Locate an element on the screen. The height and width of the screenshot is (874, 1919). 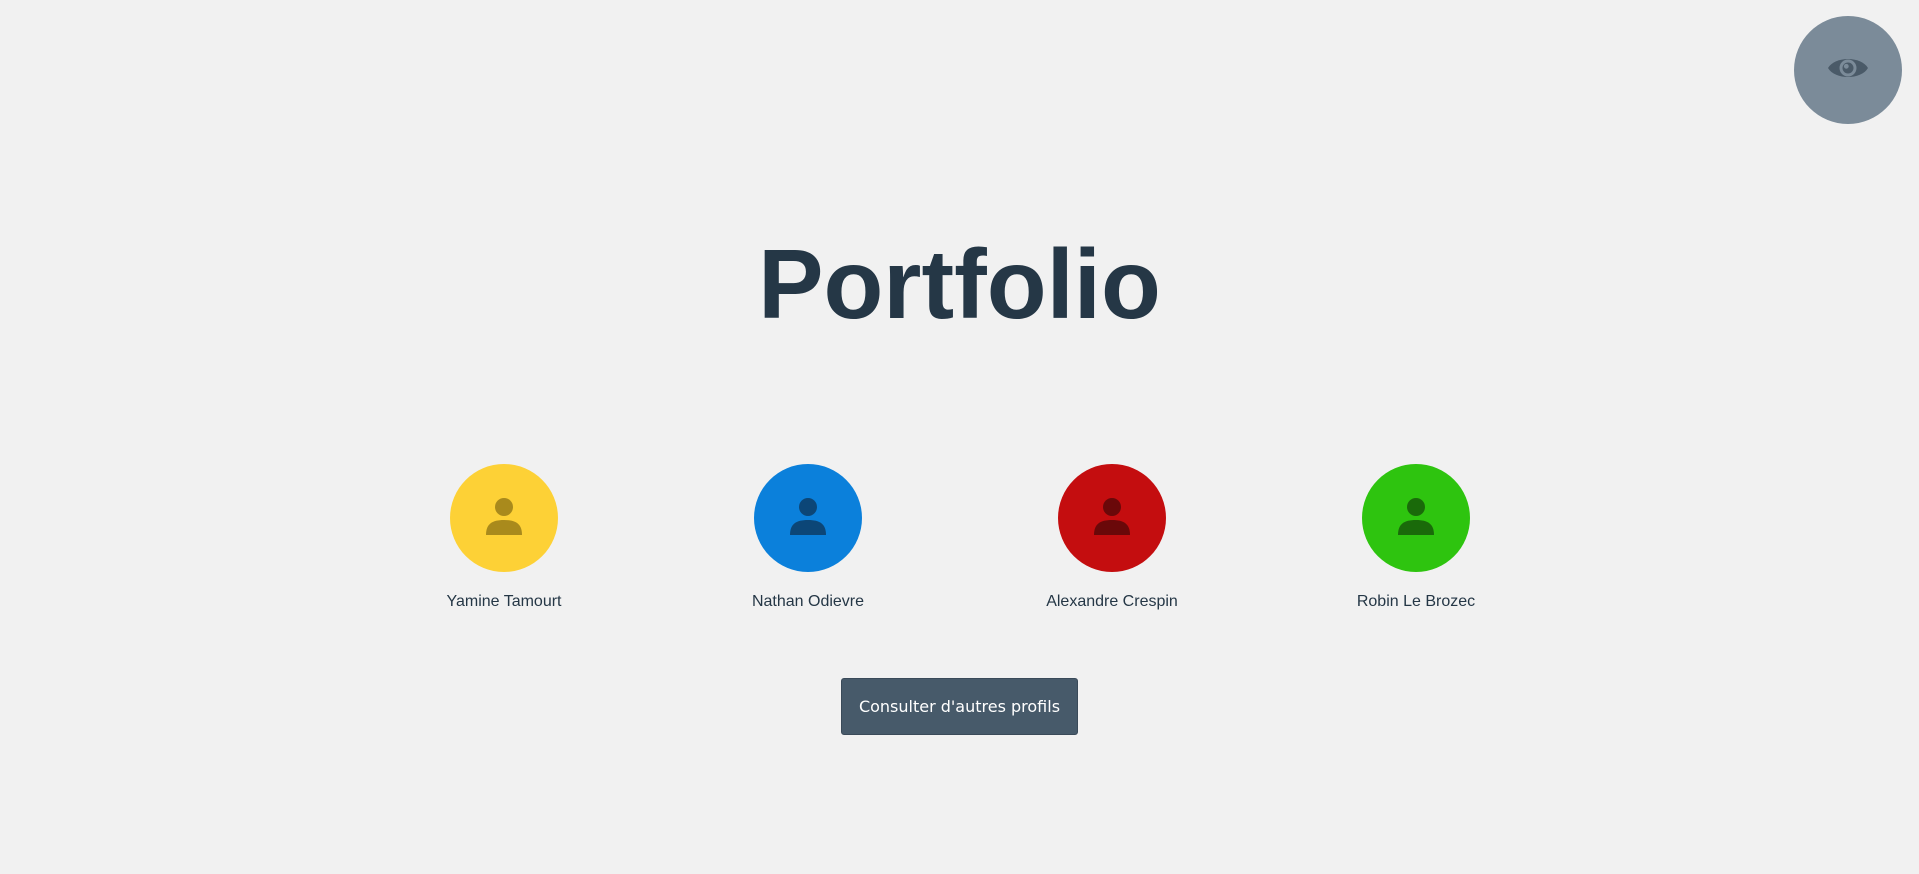
profile-card-nathan-odievre: Nathan Odievre is located at coordinates (808, 537).